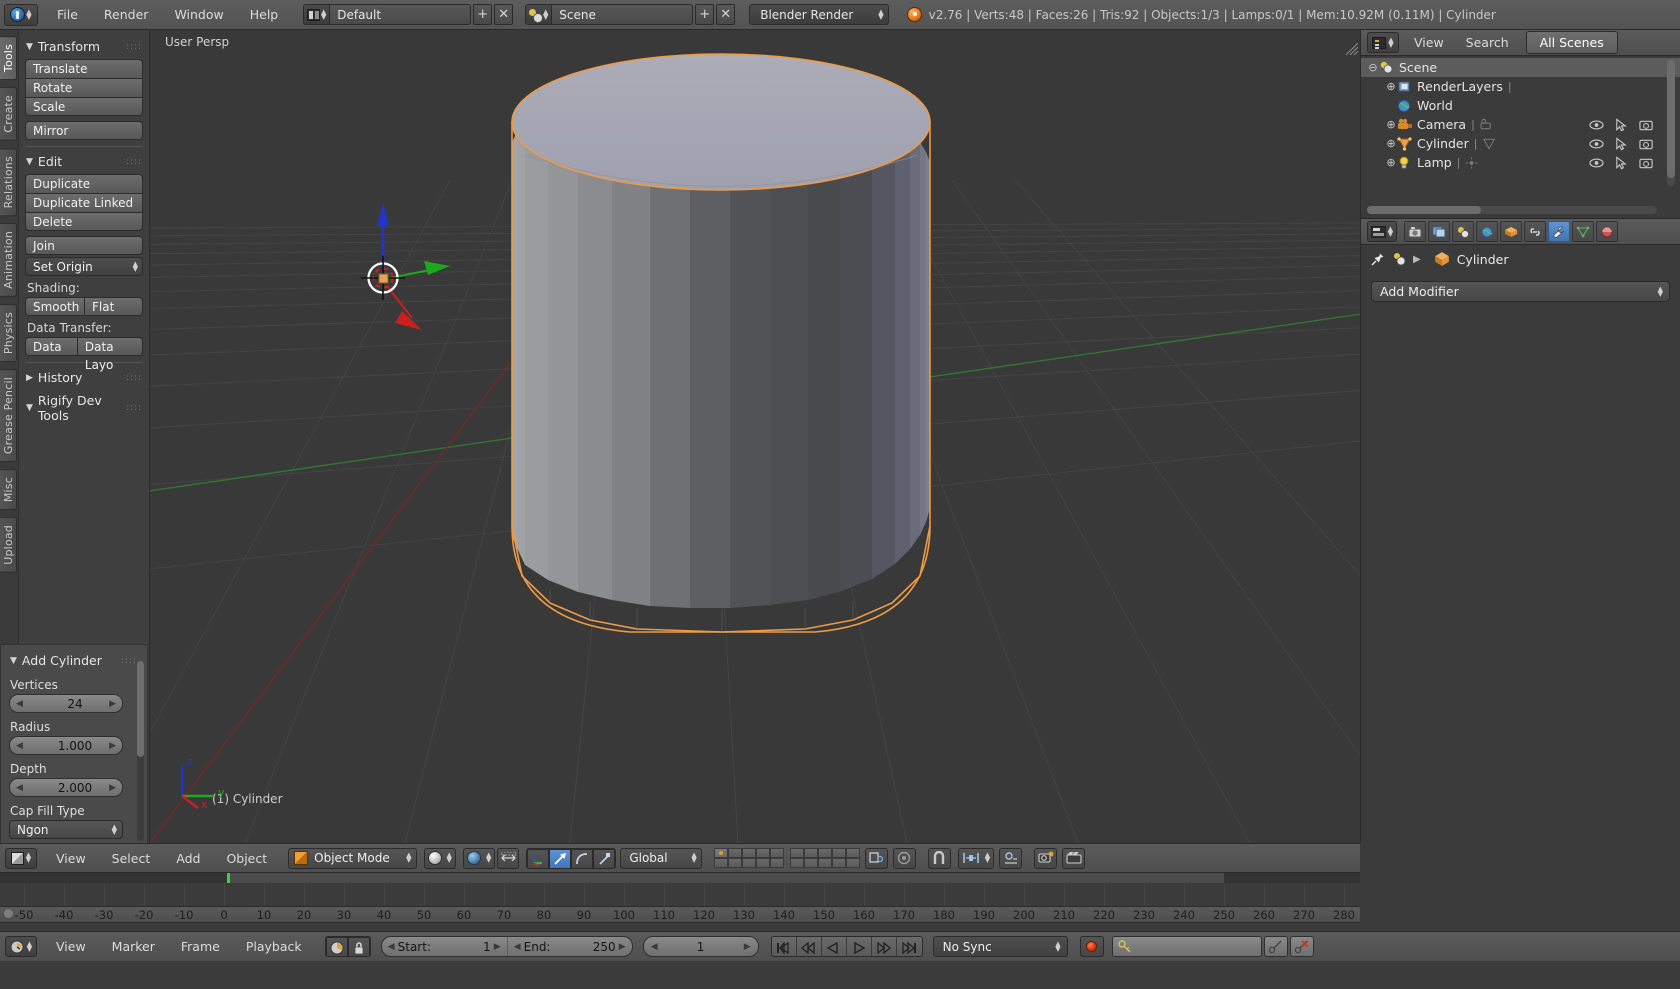  Describe the element at coordinates (939, 858) in the screenshot. I see `snap-magnet-button` at that location.